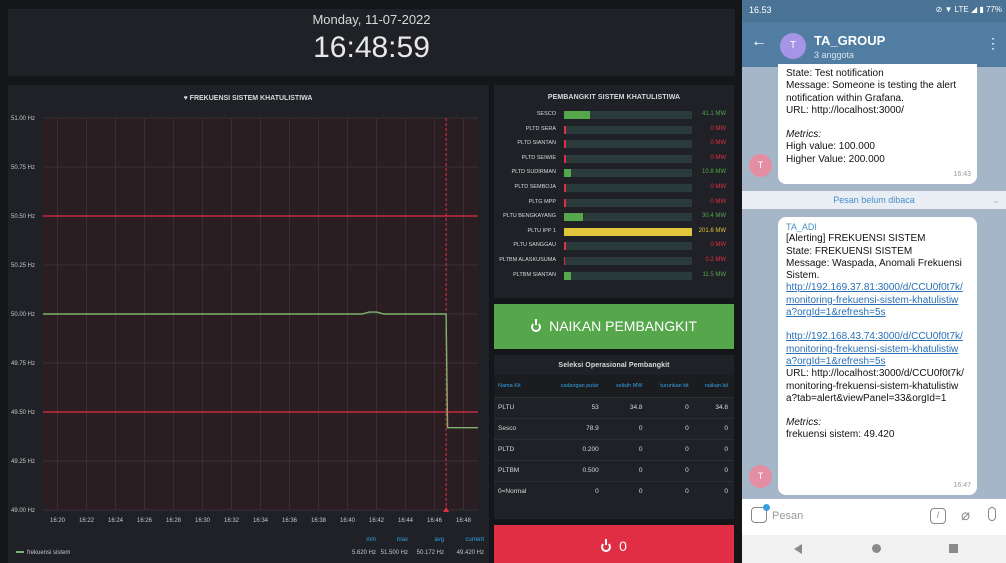 This screenshot has height=563, width=1006. Describe the element at coordinates (614, 232) in the screenshot. I see `gauge-row: PLTU IPP 1 201.6 MW` at that location.